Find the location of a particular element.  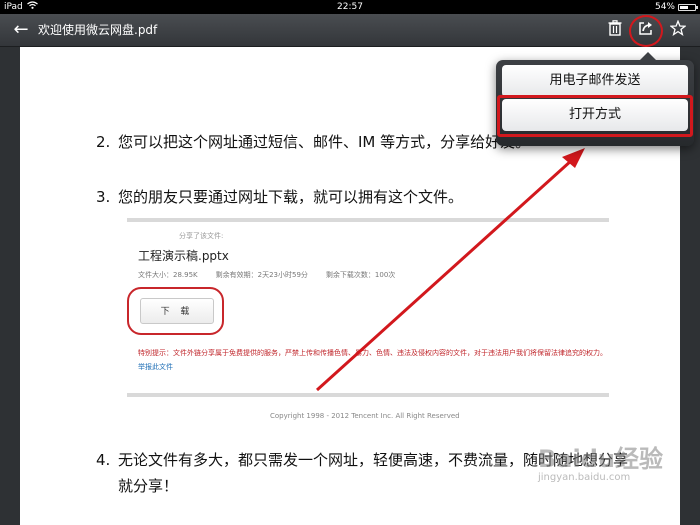

share-to-label: 分享了该文件: is located at coordinates (201, 236).